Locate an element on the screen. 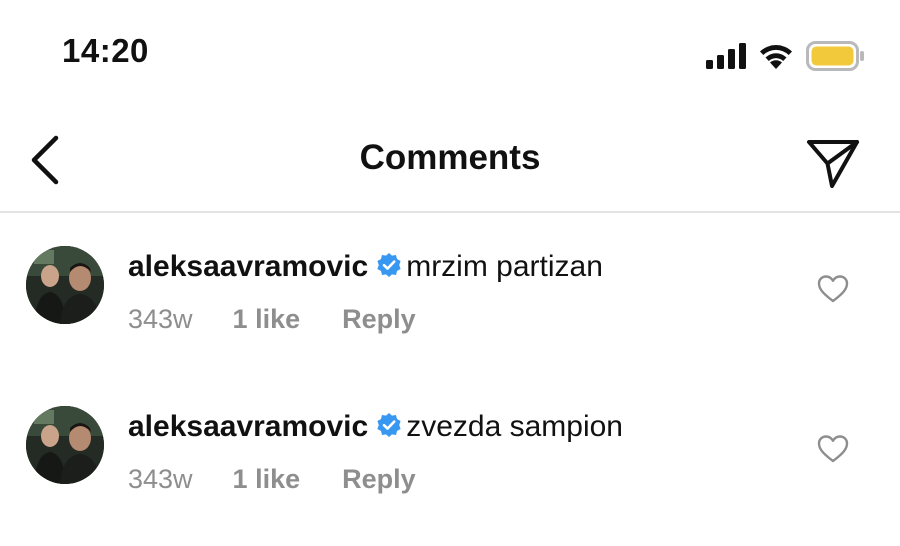  battery-icon is located at coordinates (835, 56).